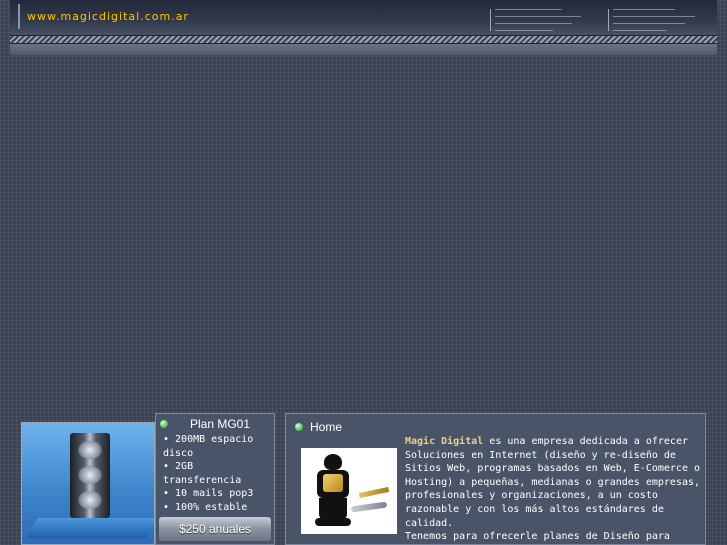 The height and width of the screenshot is (545, 727). I want to click on brand-name: Magic Digital, so click(444, 441).